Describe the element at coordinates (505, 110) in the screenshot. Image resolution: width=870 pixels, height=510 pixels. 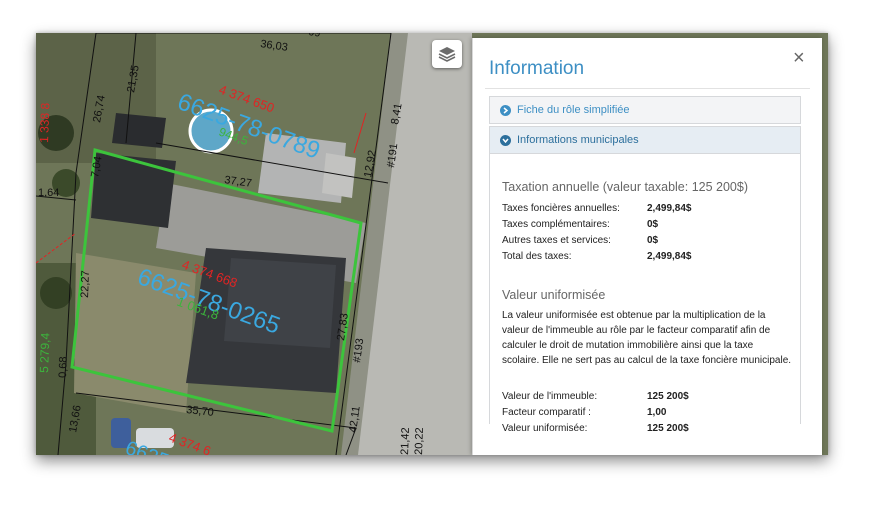
I see `chevron-right-icon` at that location.